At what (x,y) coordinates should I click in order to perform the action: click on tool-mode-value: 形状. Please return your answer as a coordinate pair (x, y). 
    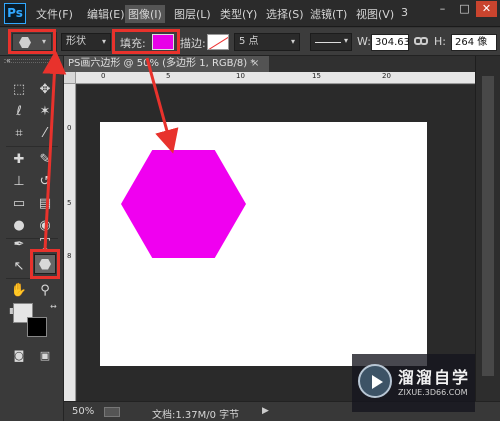
    Looking at the image, I should click on (76, 41).